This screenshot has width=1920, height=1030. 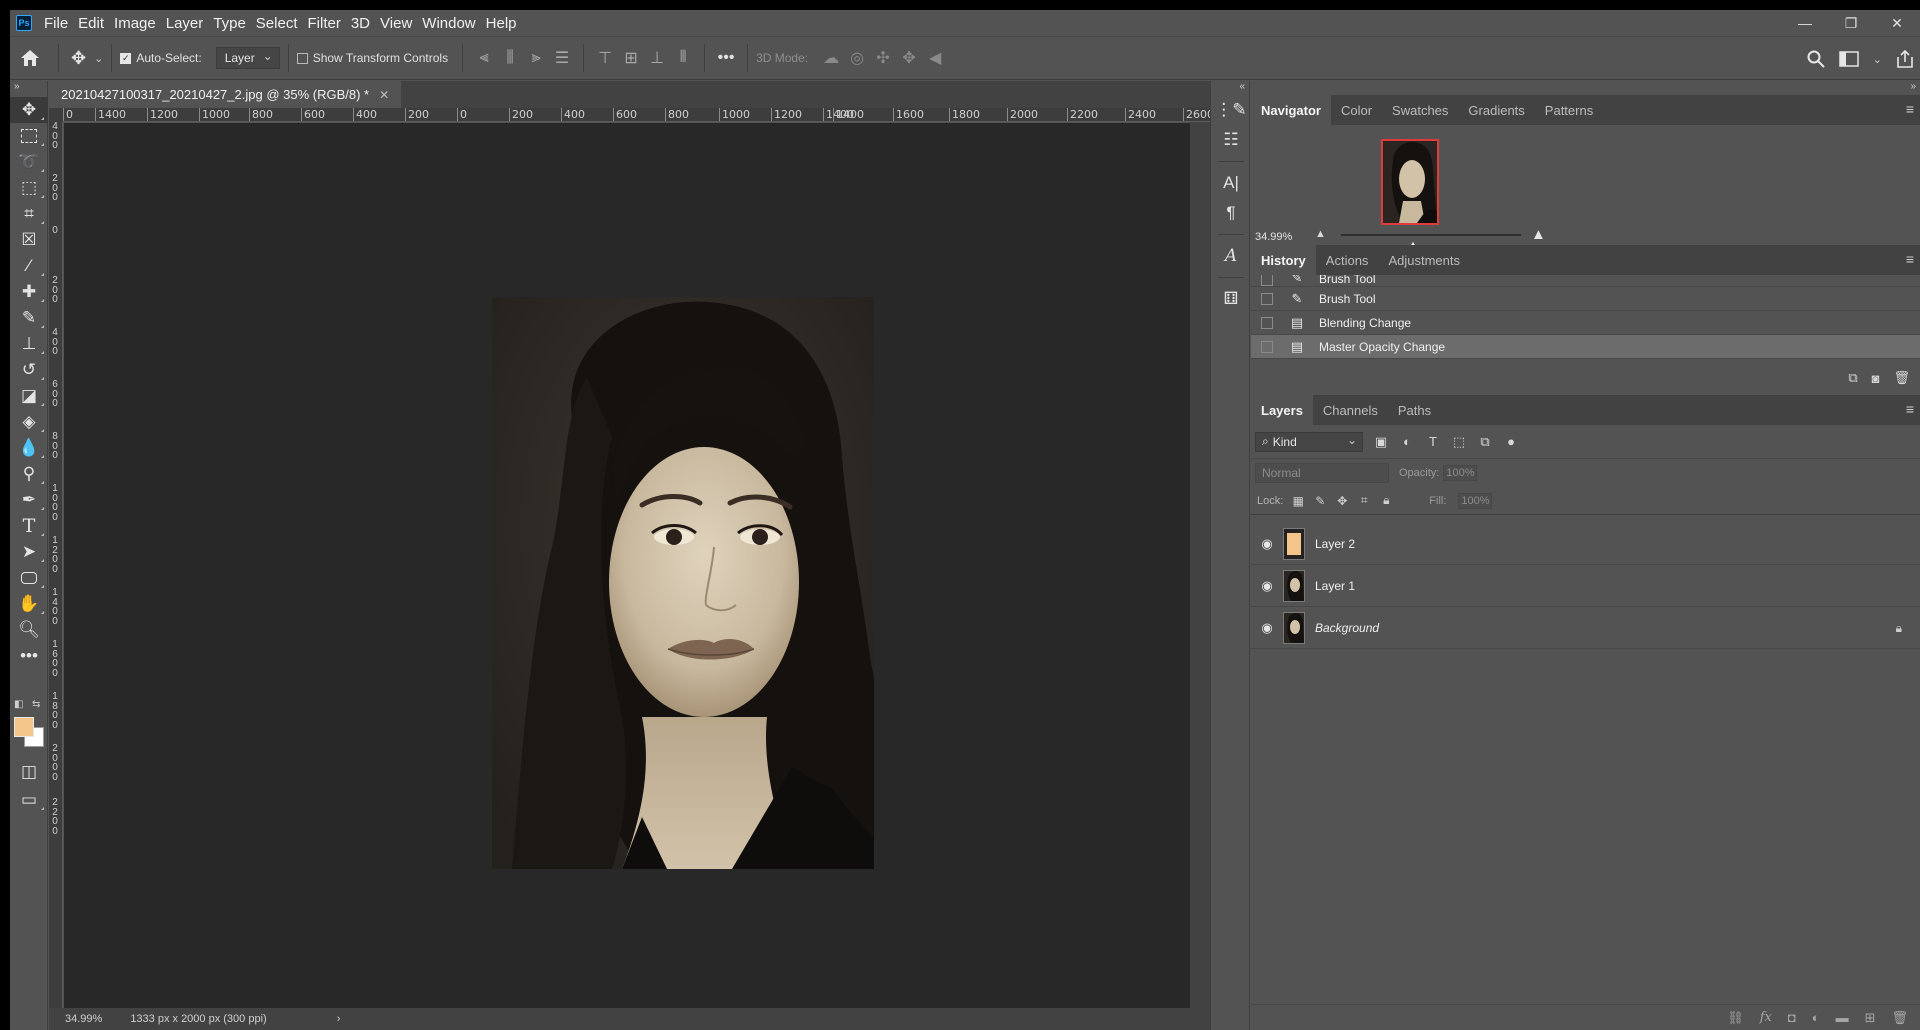 I want to click on align-top-icon: ⊤, so click(x=605, y=58).